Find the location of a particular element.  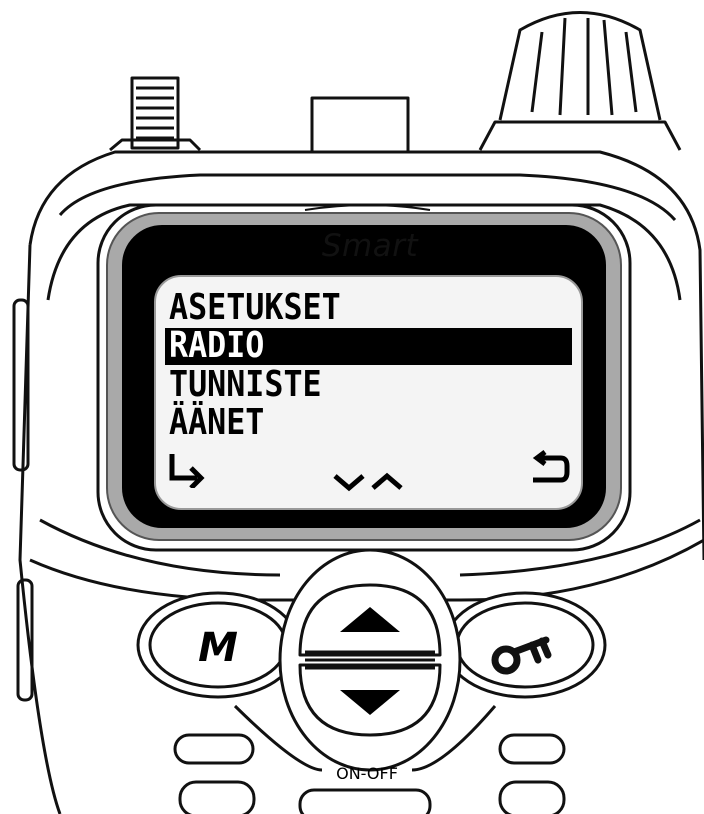

menu-item-aanet: ÄÄNET is located at coordinates (216, 423).